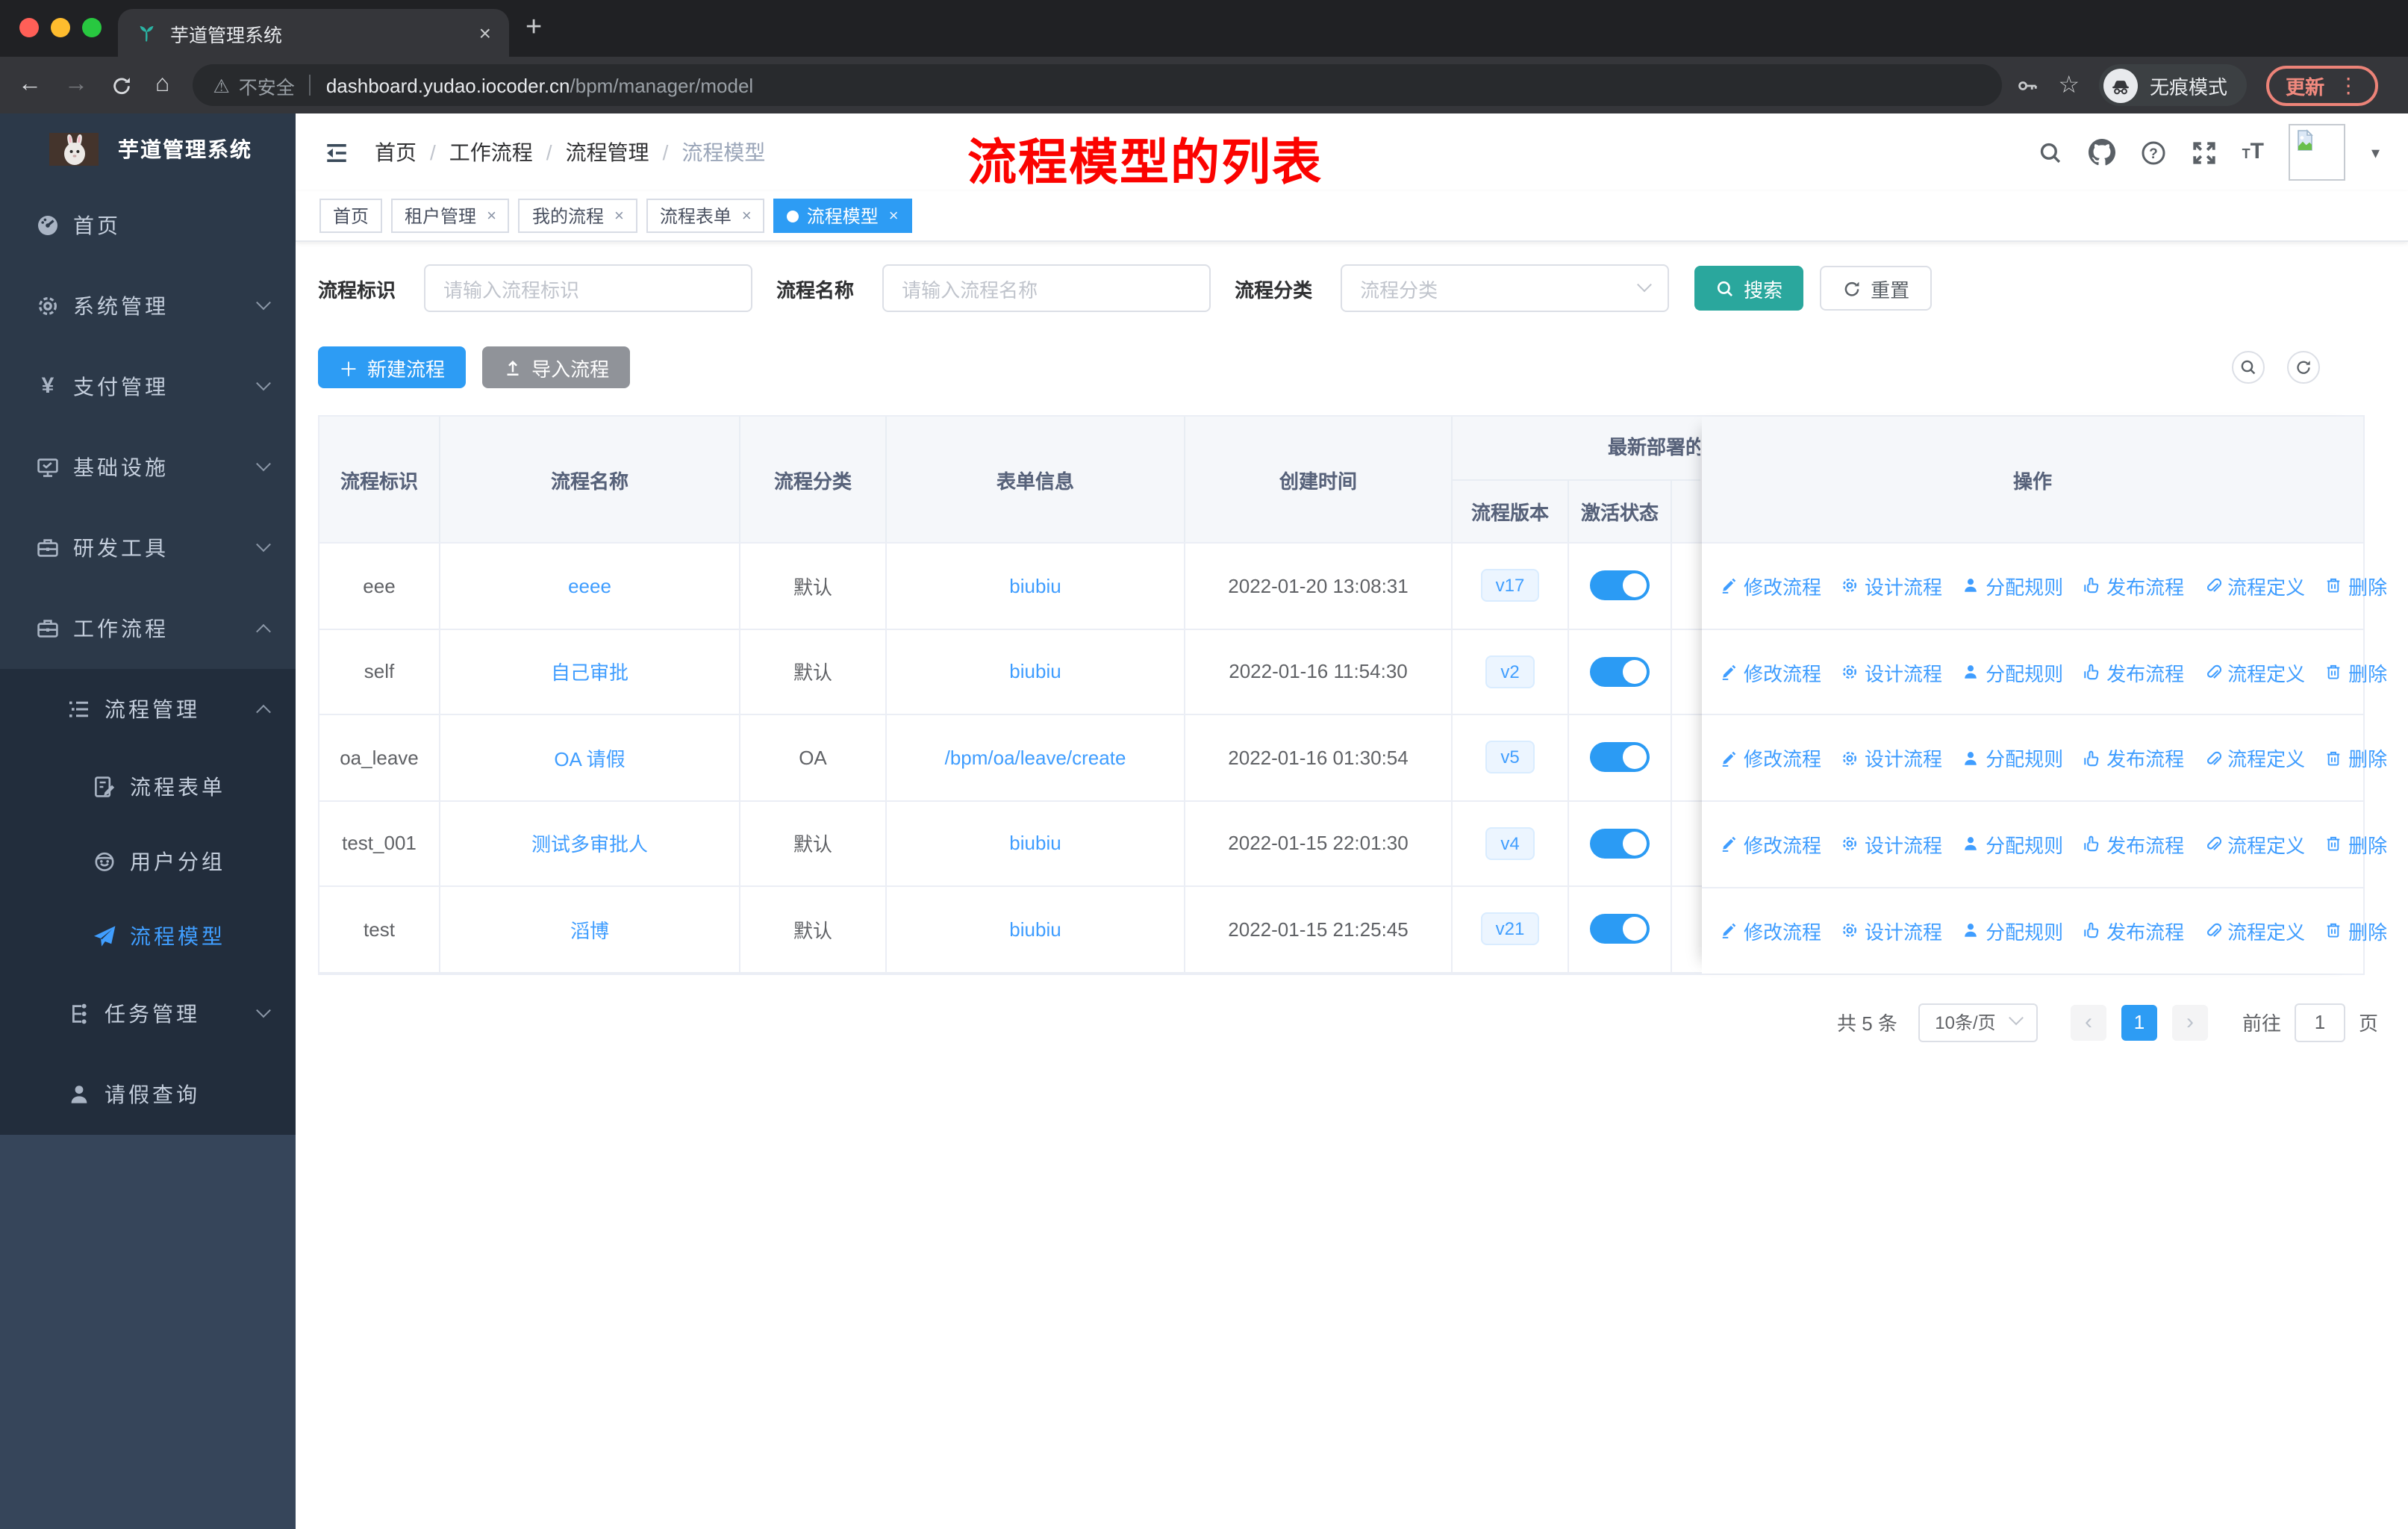  What do you see at coordinates (705, 216) in the screenshot?
I see `tag-process-form: 流程表单 ×` at bounding box center [705, 216].